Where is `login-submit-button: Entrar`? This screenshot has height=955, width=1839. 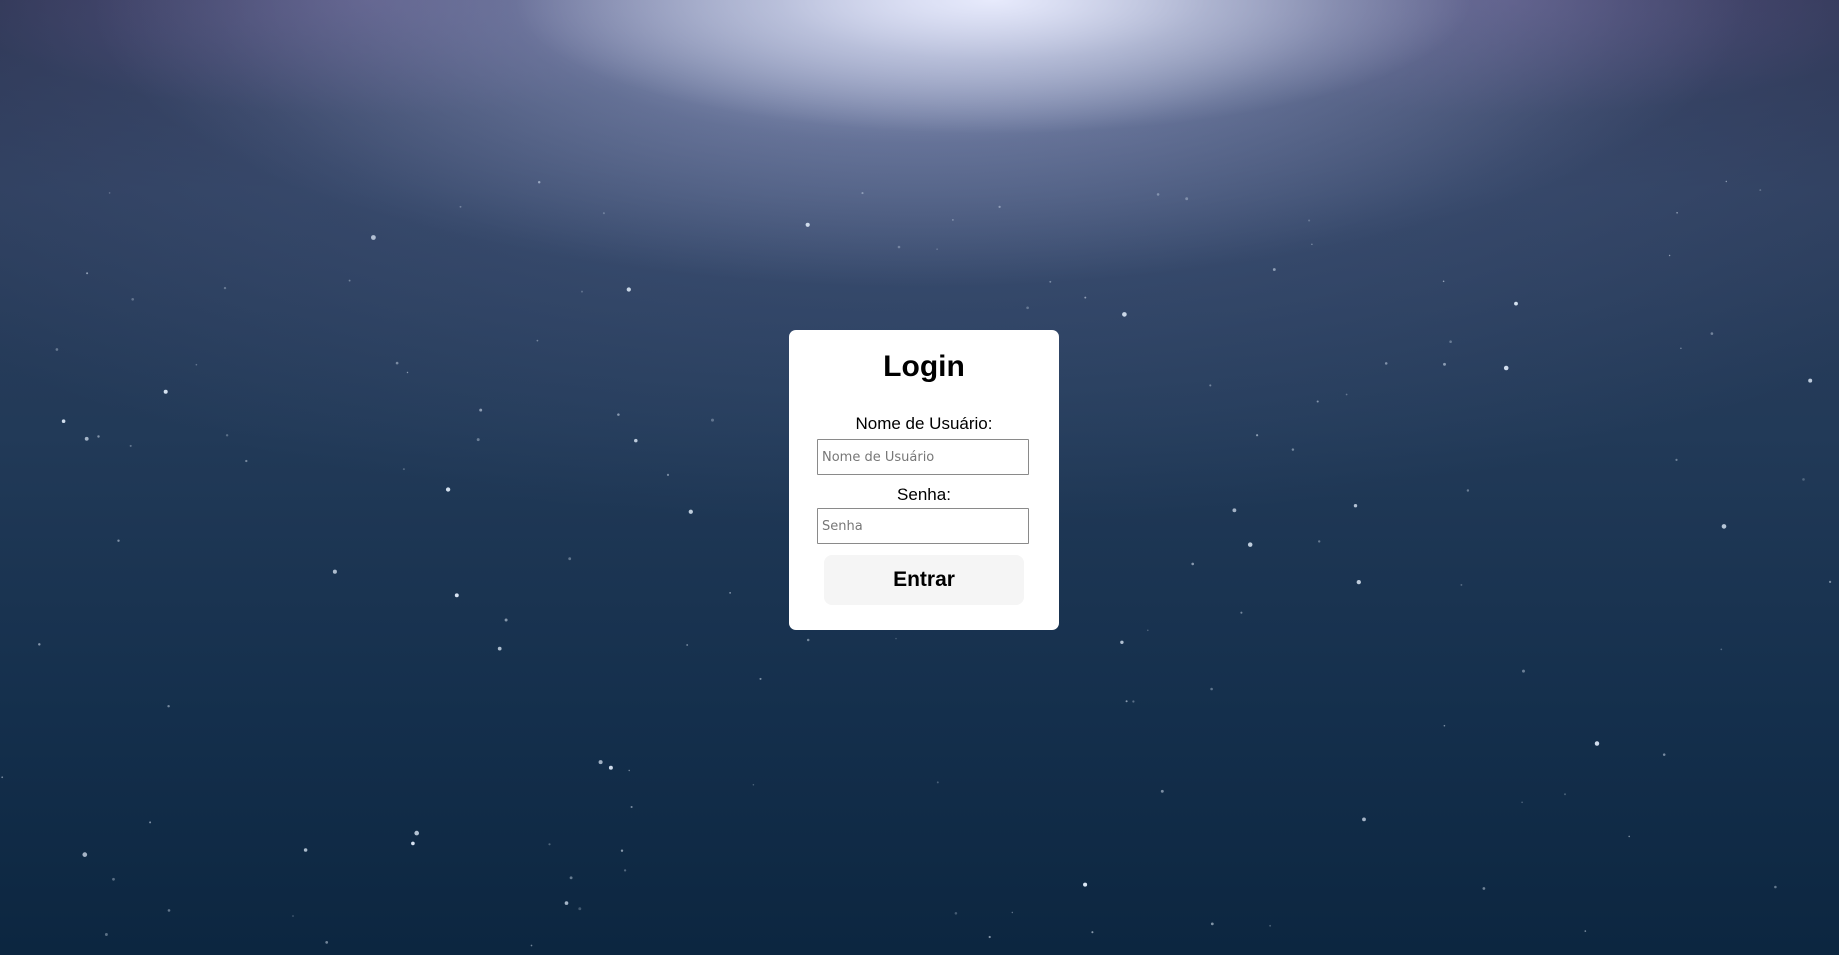
login-submit-button: Entrar is located at coordinates (924, 580).